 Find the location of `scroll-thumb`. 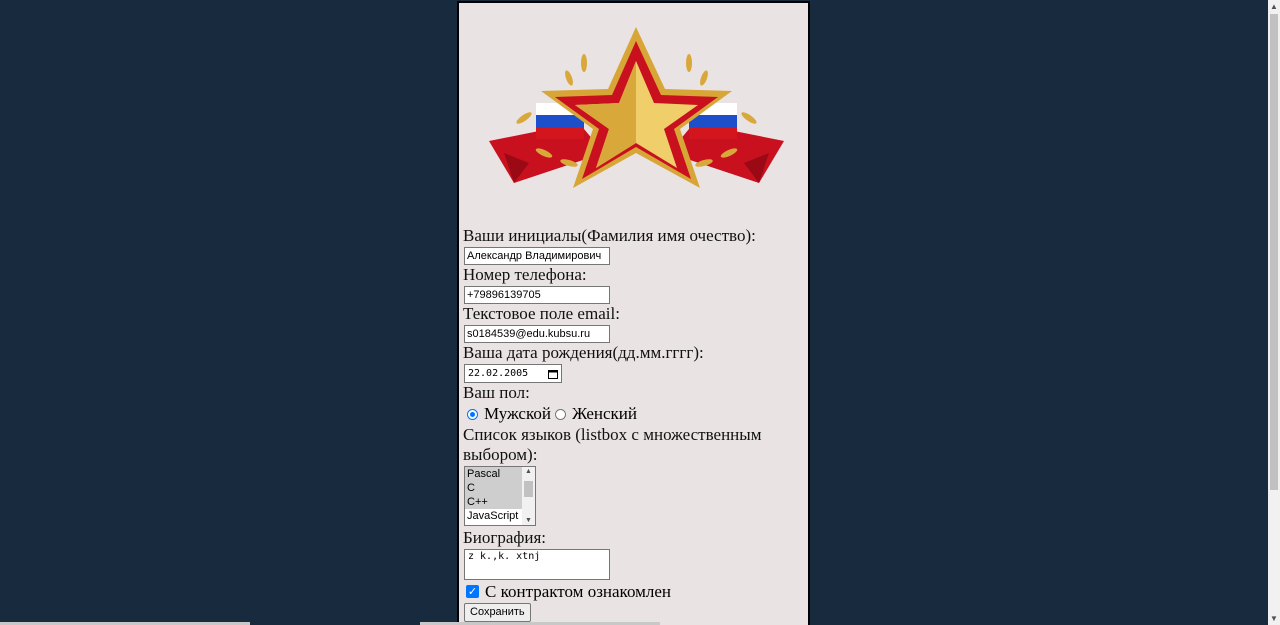

scroll-thumb is located at coordinates (528, 489).